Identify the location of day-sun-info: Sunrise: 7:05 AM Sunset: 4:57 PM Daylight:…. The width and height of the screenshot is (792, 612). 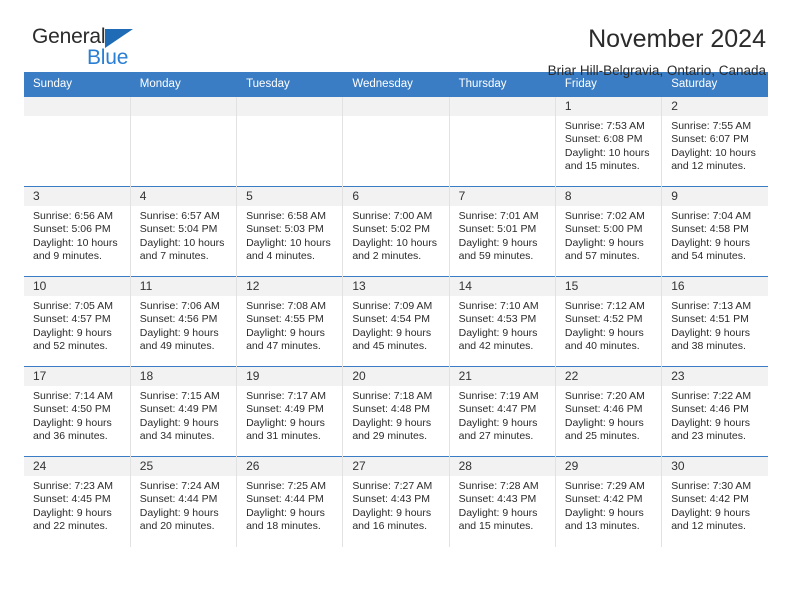
(77, 325).